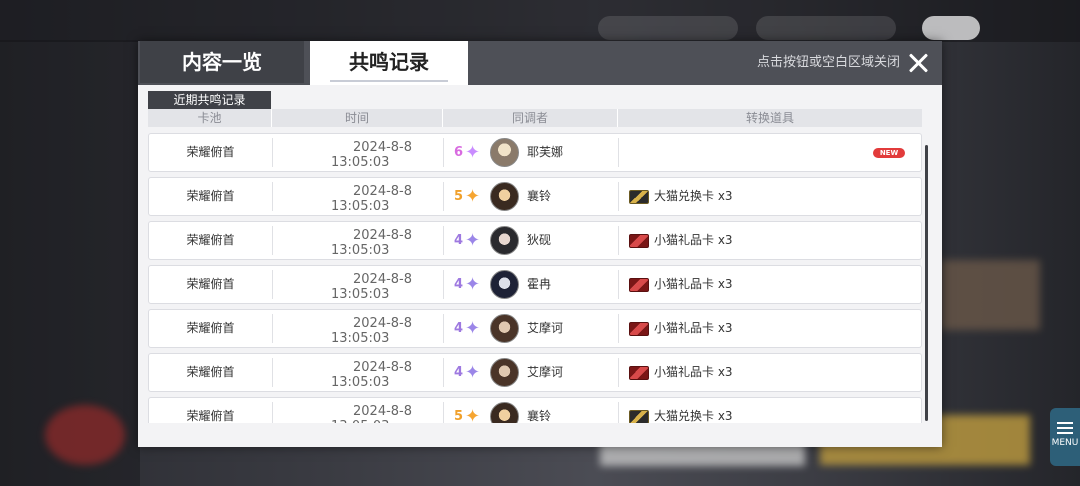 The width and height of the screenshot is (1080, 486). I want to click on tab-resonance-record-label: 共鸣记录, so click(389, 62).